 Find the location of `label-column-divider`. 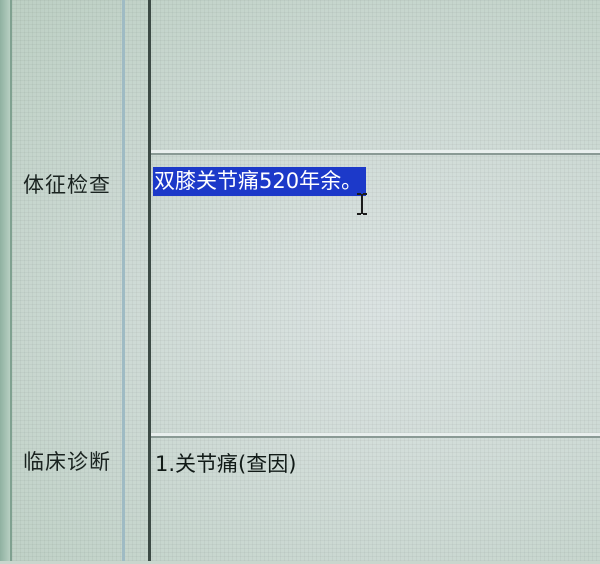

label-column-divider is located at coordinates (123, 280).